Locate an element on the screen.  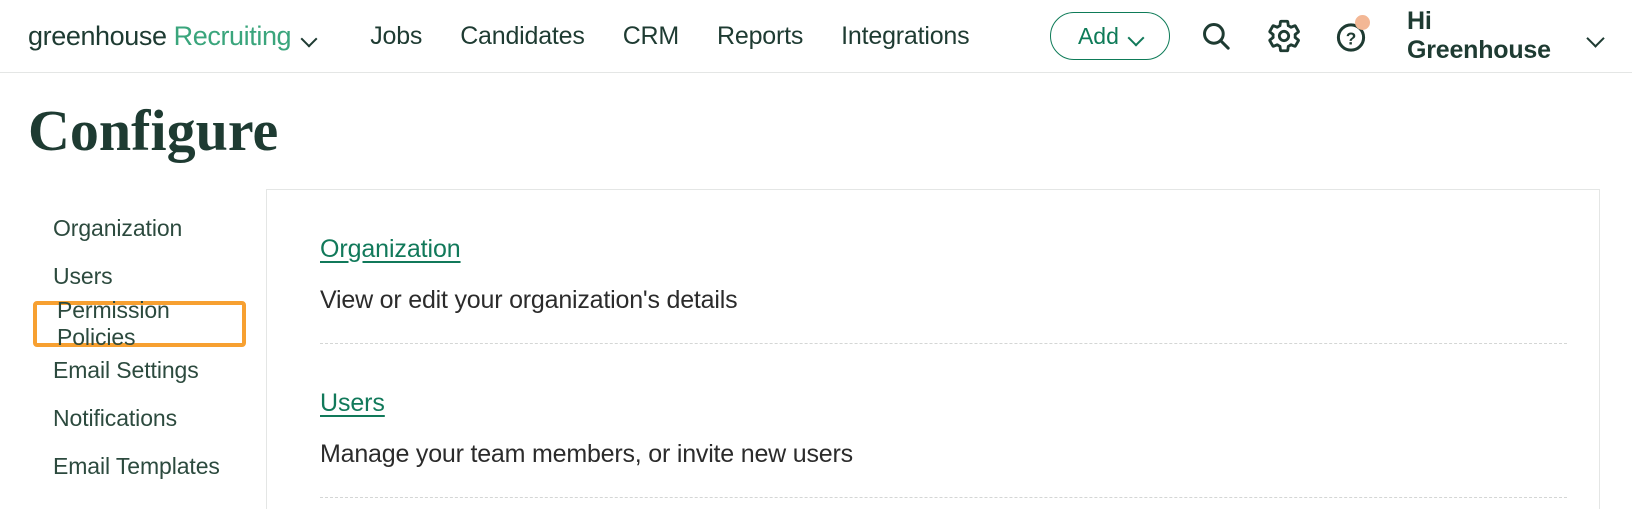
primary-nav-links: Jobs Candidates CRM Reports Integrations is located at coordinates (669, 36).